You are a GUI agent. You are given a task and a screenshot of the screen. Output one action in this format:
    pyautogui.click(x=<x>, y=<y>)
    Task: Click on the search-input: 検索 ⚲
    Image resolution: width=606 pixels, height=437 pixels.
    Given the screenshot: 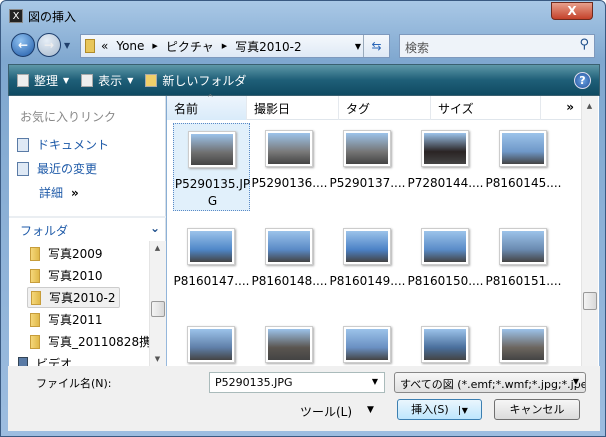 What is the action you would take?
    pyautogui.click(x=497, y=46)
    